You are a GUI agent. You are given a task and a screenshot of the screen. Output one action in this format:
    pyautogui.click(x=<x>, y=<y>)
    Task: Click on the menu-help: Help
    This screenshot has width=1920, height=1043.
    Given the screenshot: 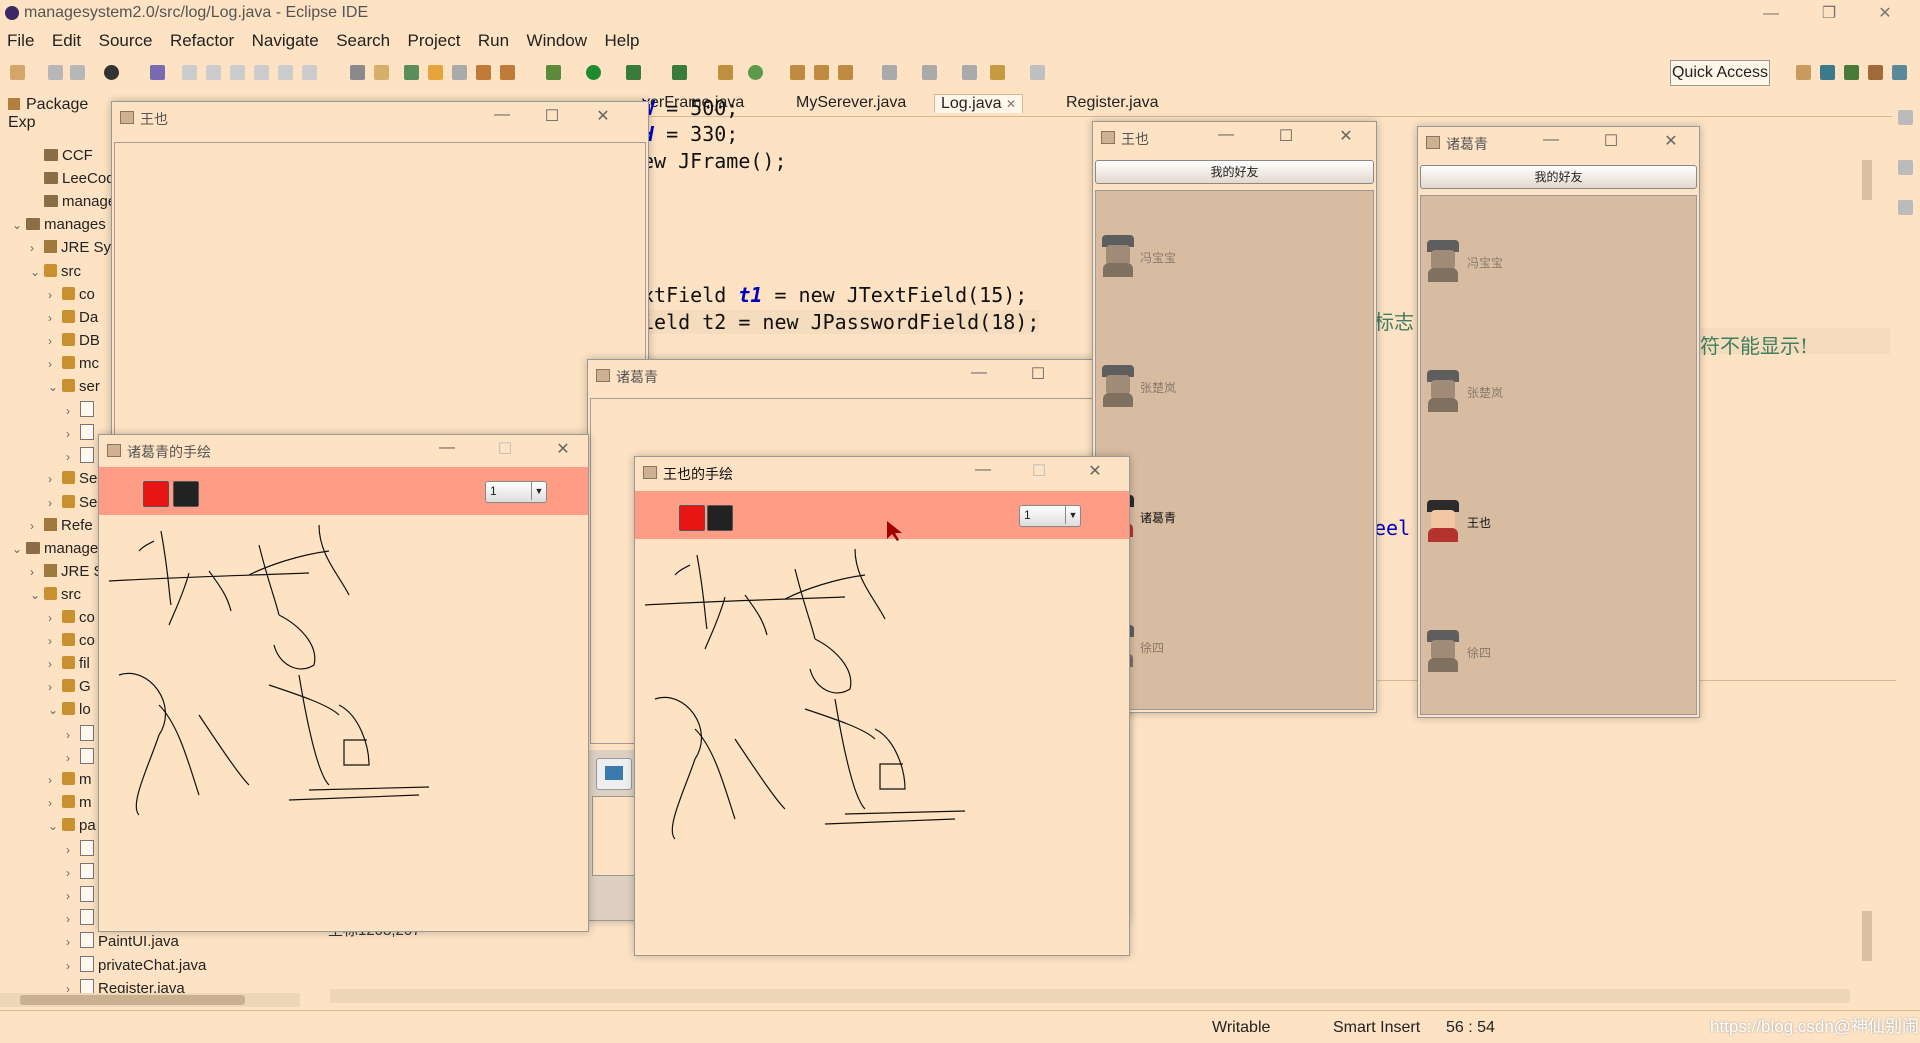 What is the action you would take?
    pyautogui.click(x=621, y=39)
    